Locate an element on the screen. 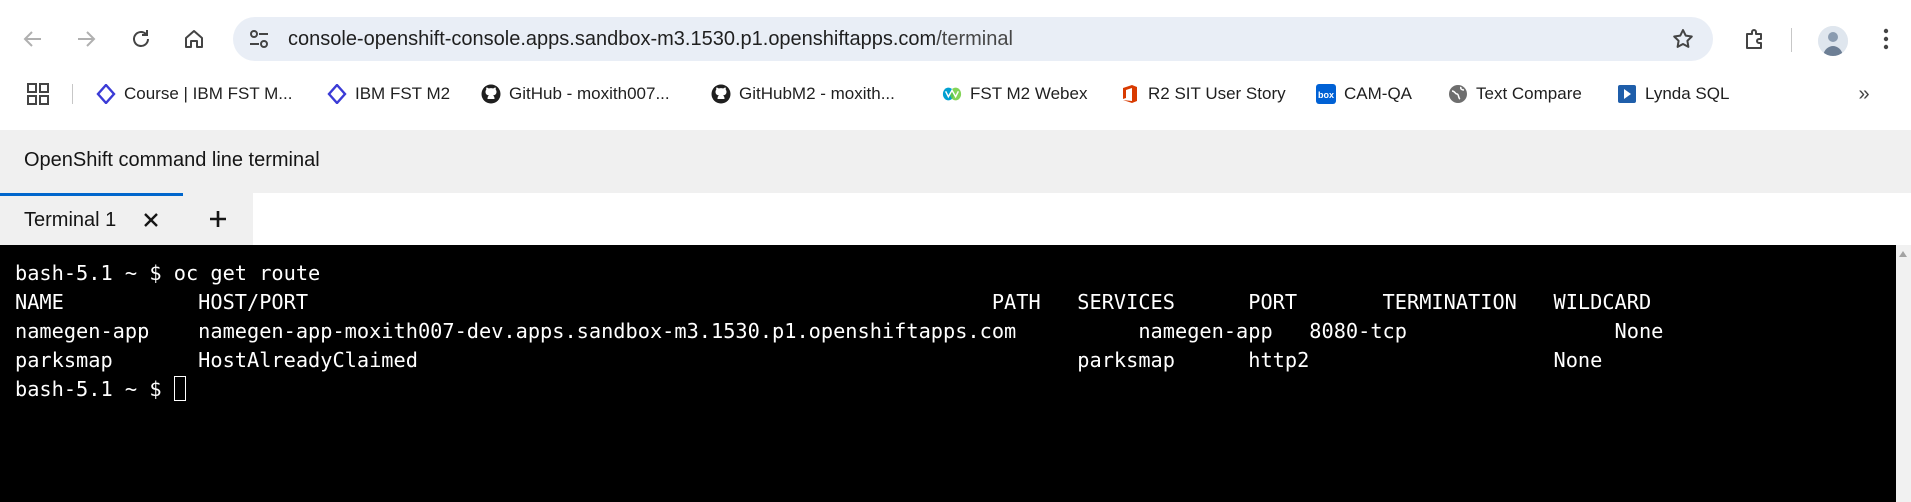 Image resolution: width=1911 pixels, height=502 pixels. bookmark-item: FST M2 Webex is located at coordinates (1014, 94).